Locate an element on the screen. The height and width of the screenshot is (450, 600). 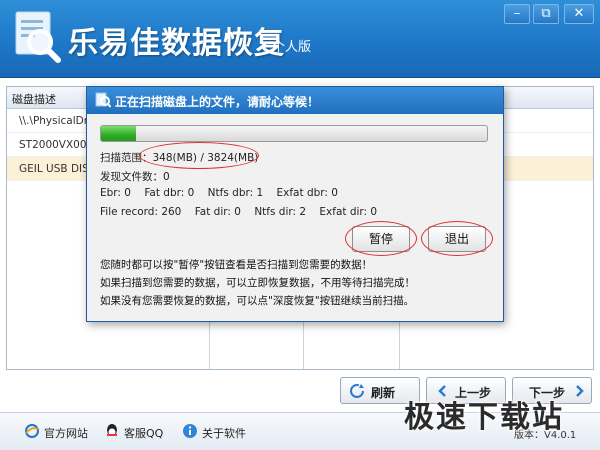
refresh-label: 刷新 is located at coordinates (383, 393).